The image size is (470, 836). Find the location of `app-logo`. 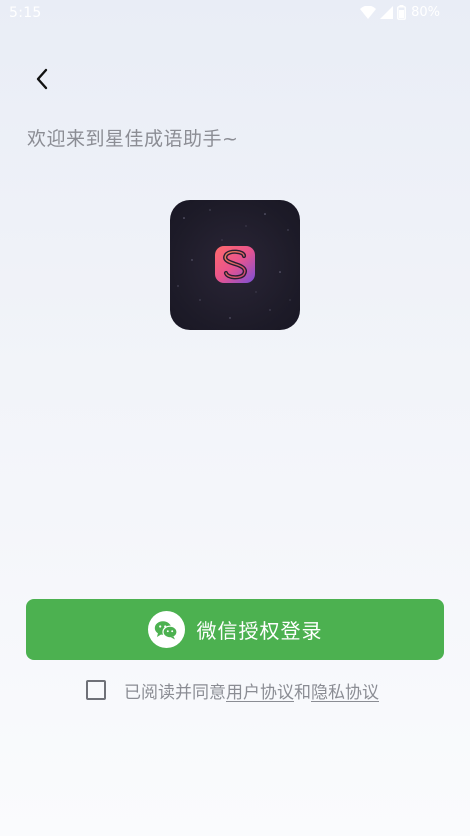

app-logo is located at coordinates (235, 265).